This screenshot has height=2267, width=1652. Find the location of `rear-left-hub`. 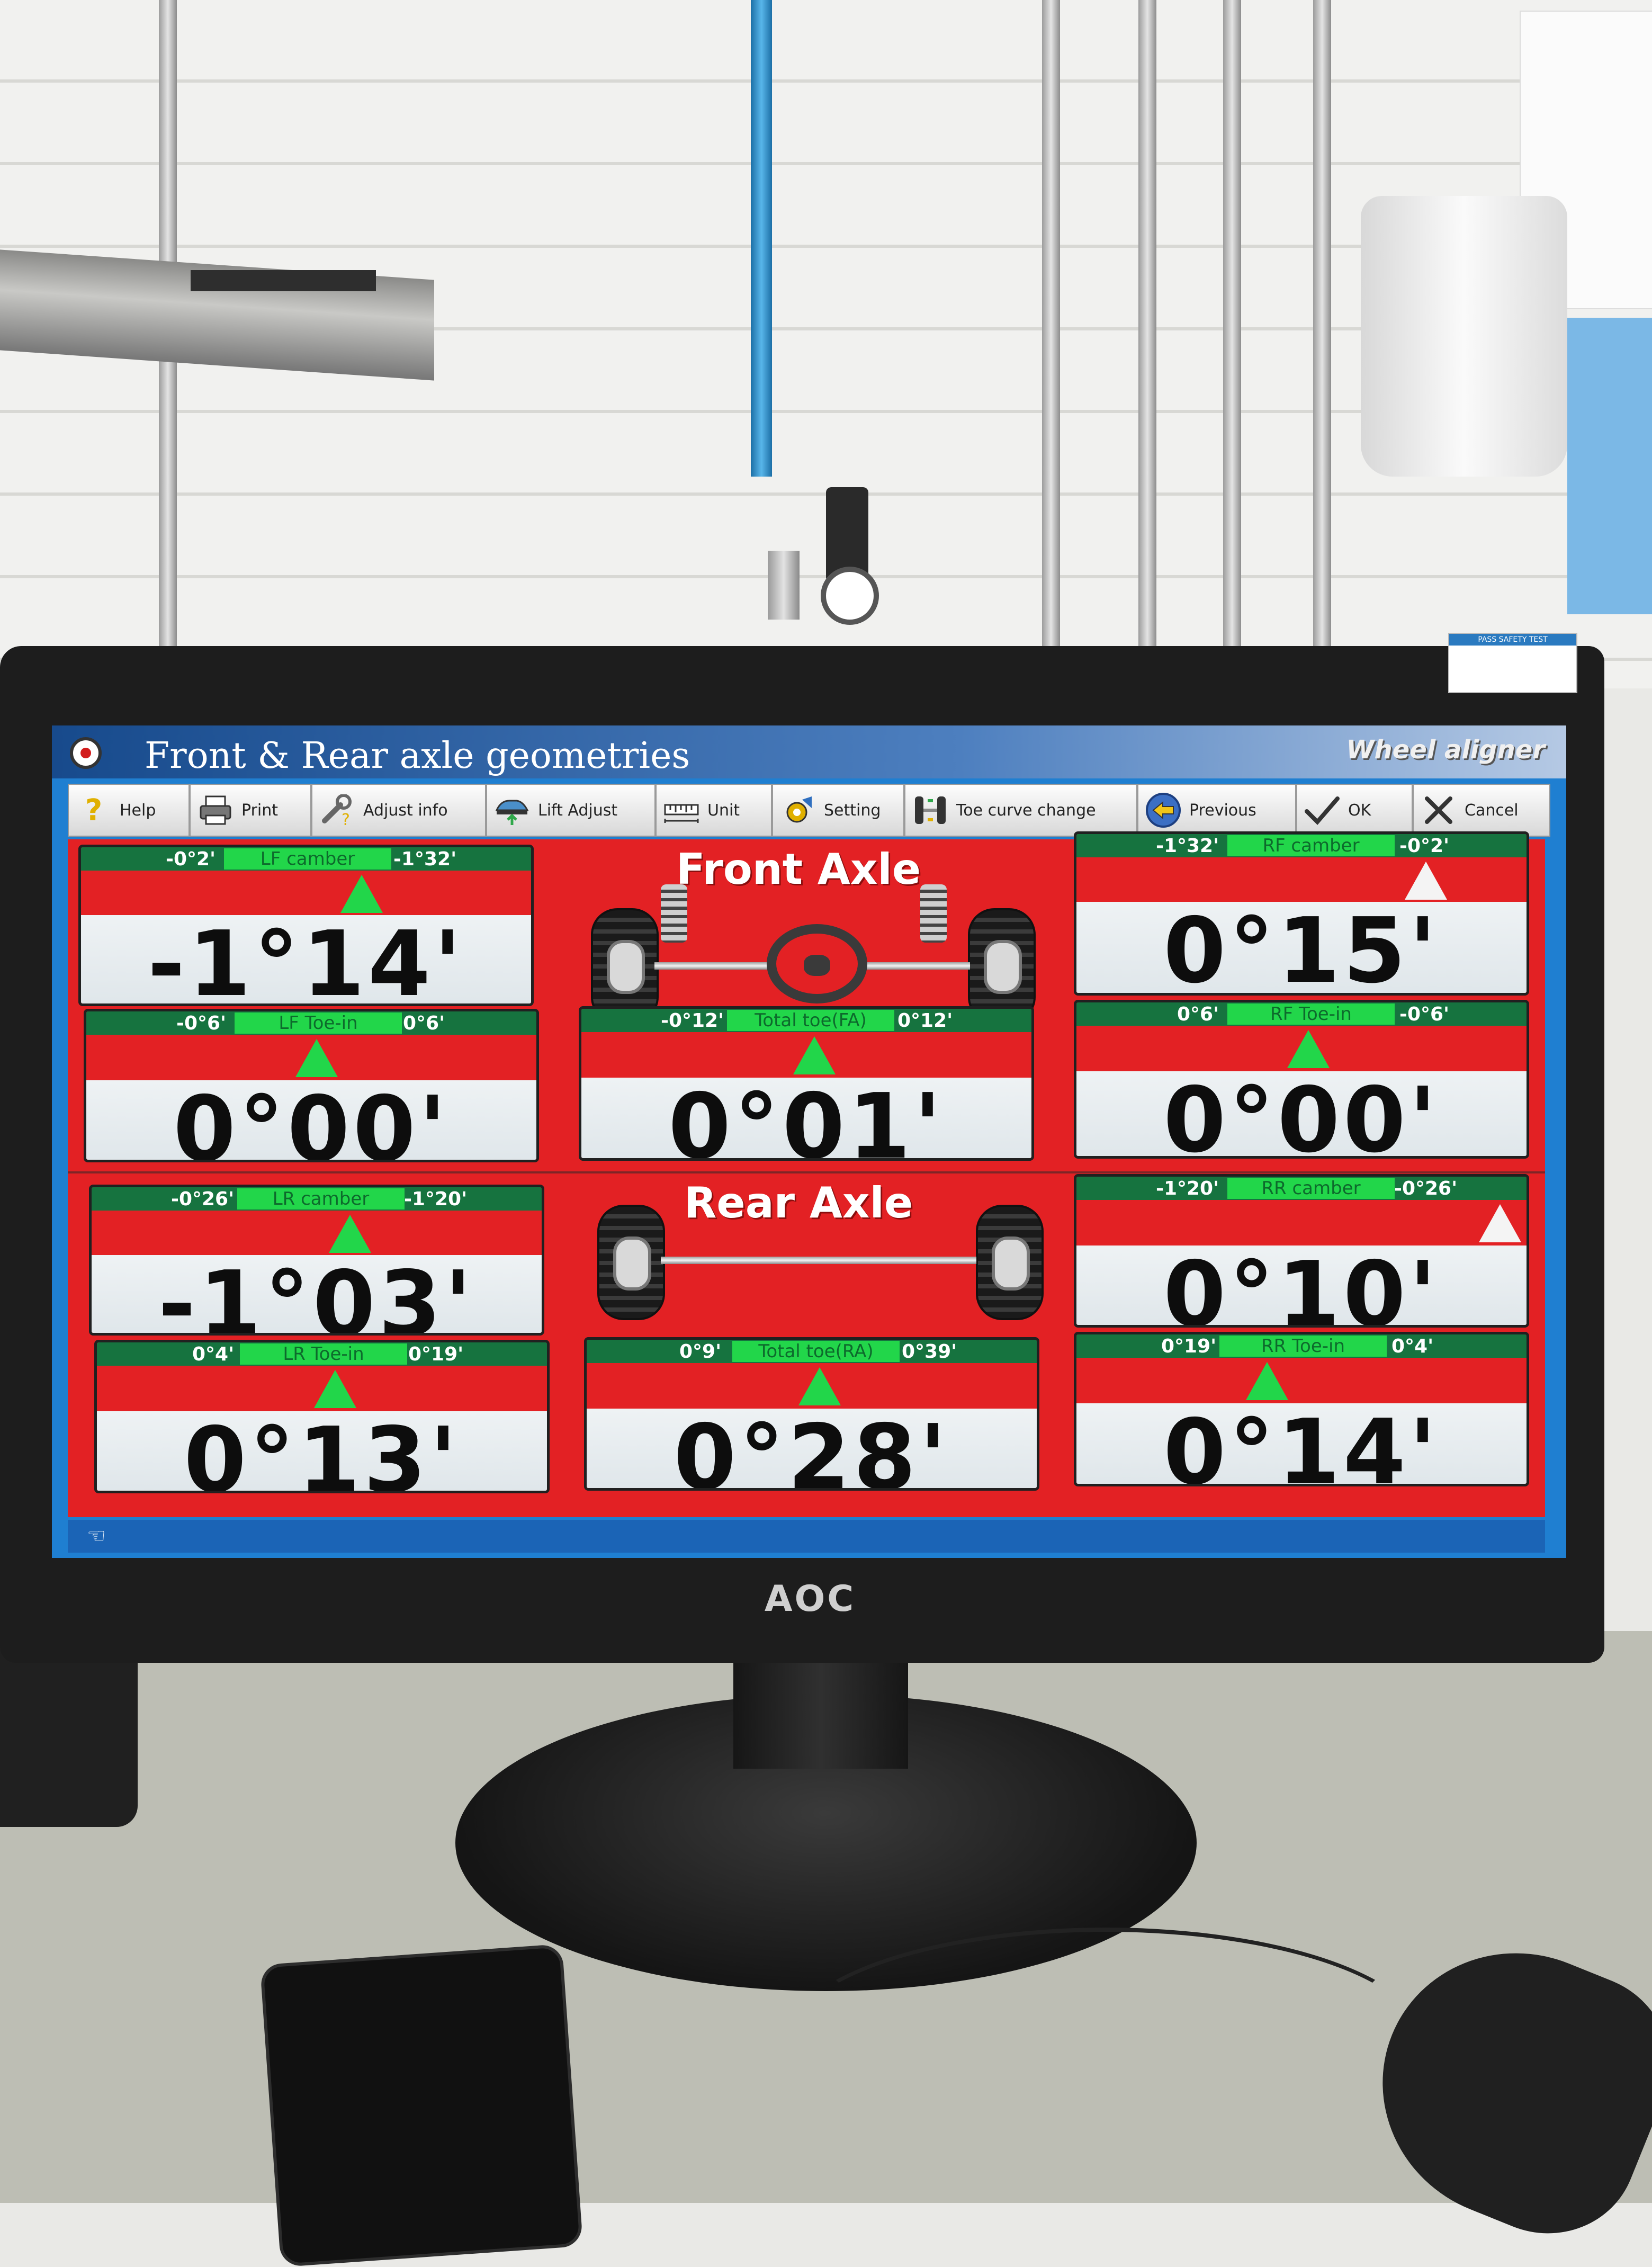

rear-left-hub is located at coordinates (632, 1263).